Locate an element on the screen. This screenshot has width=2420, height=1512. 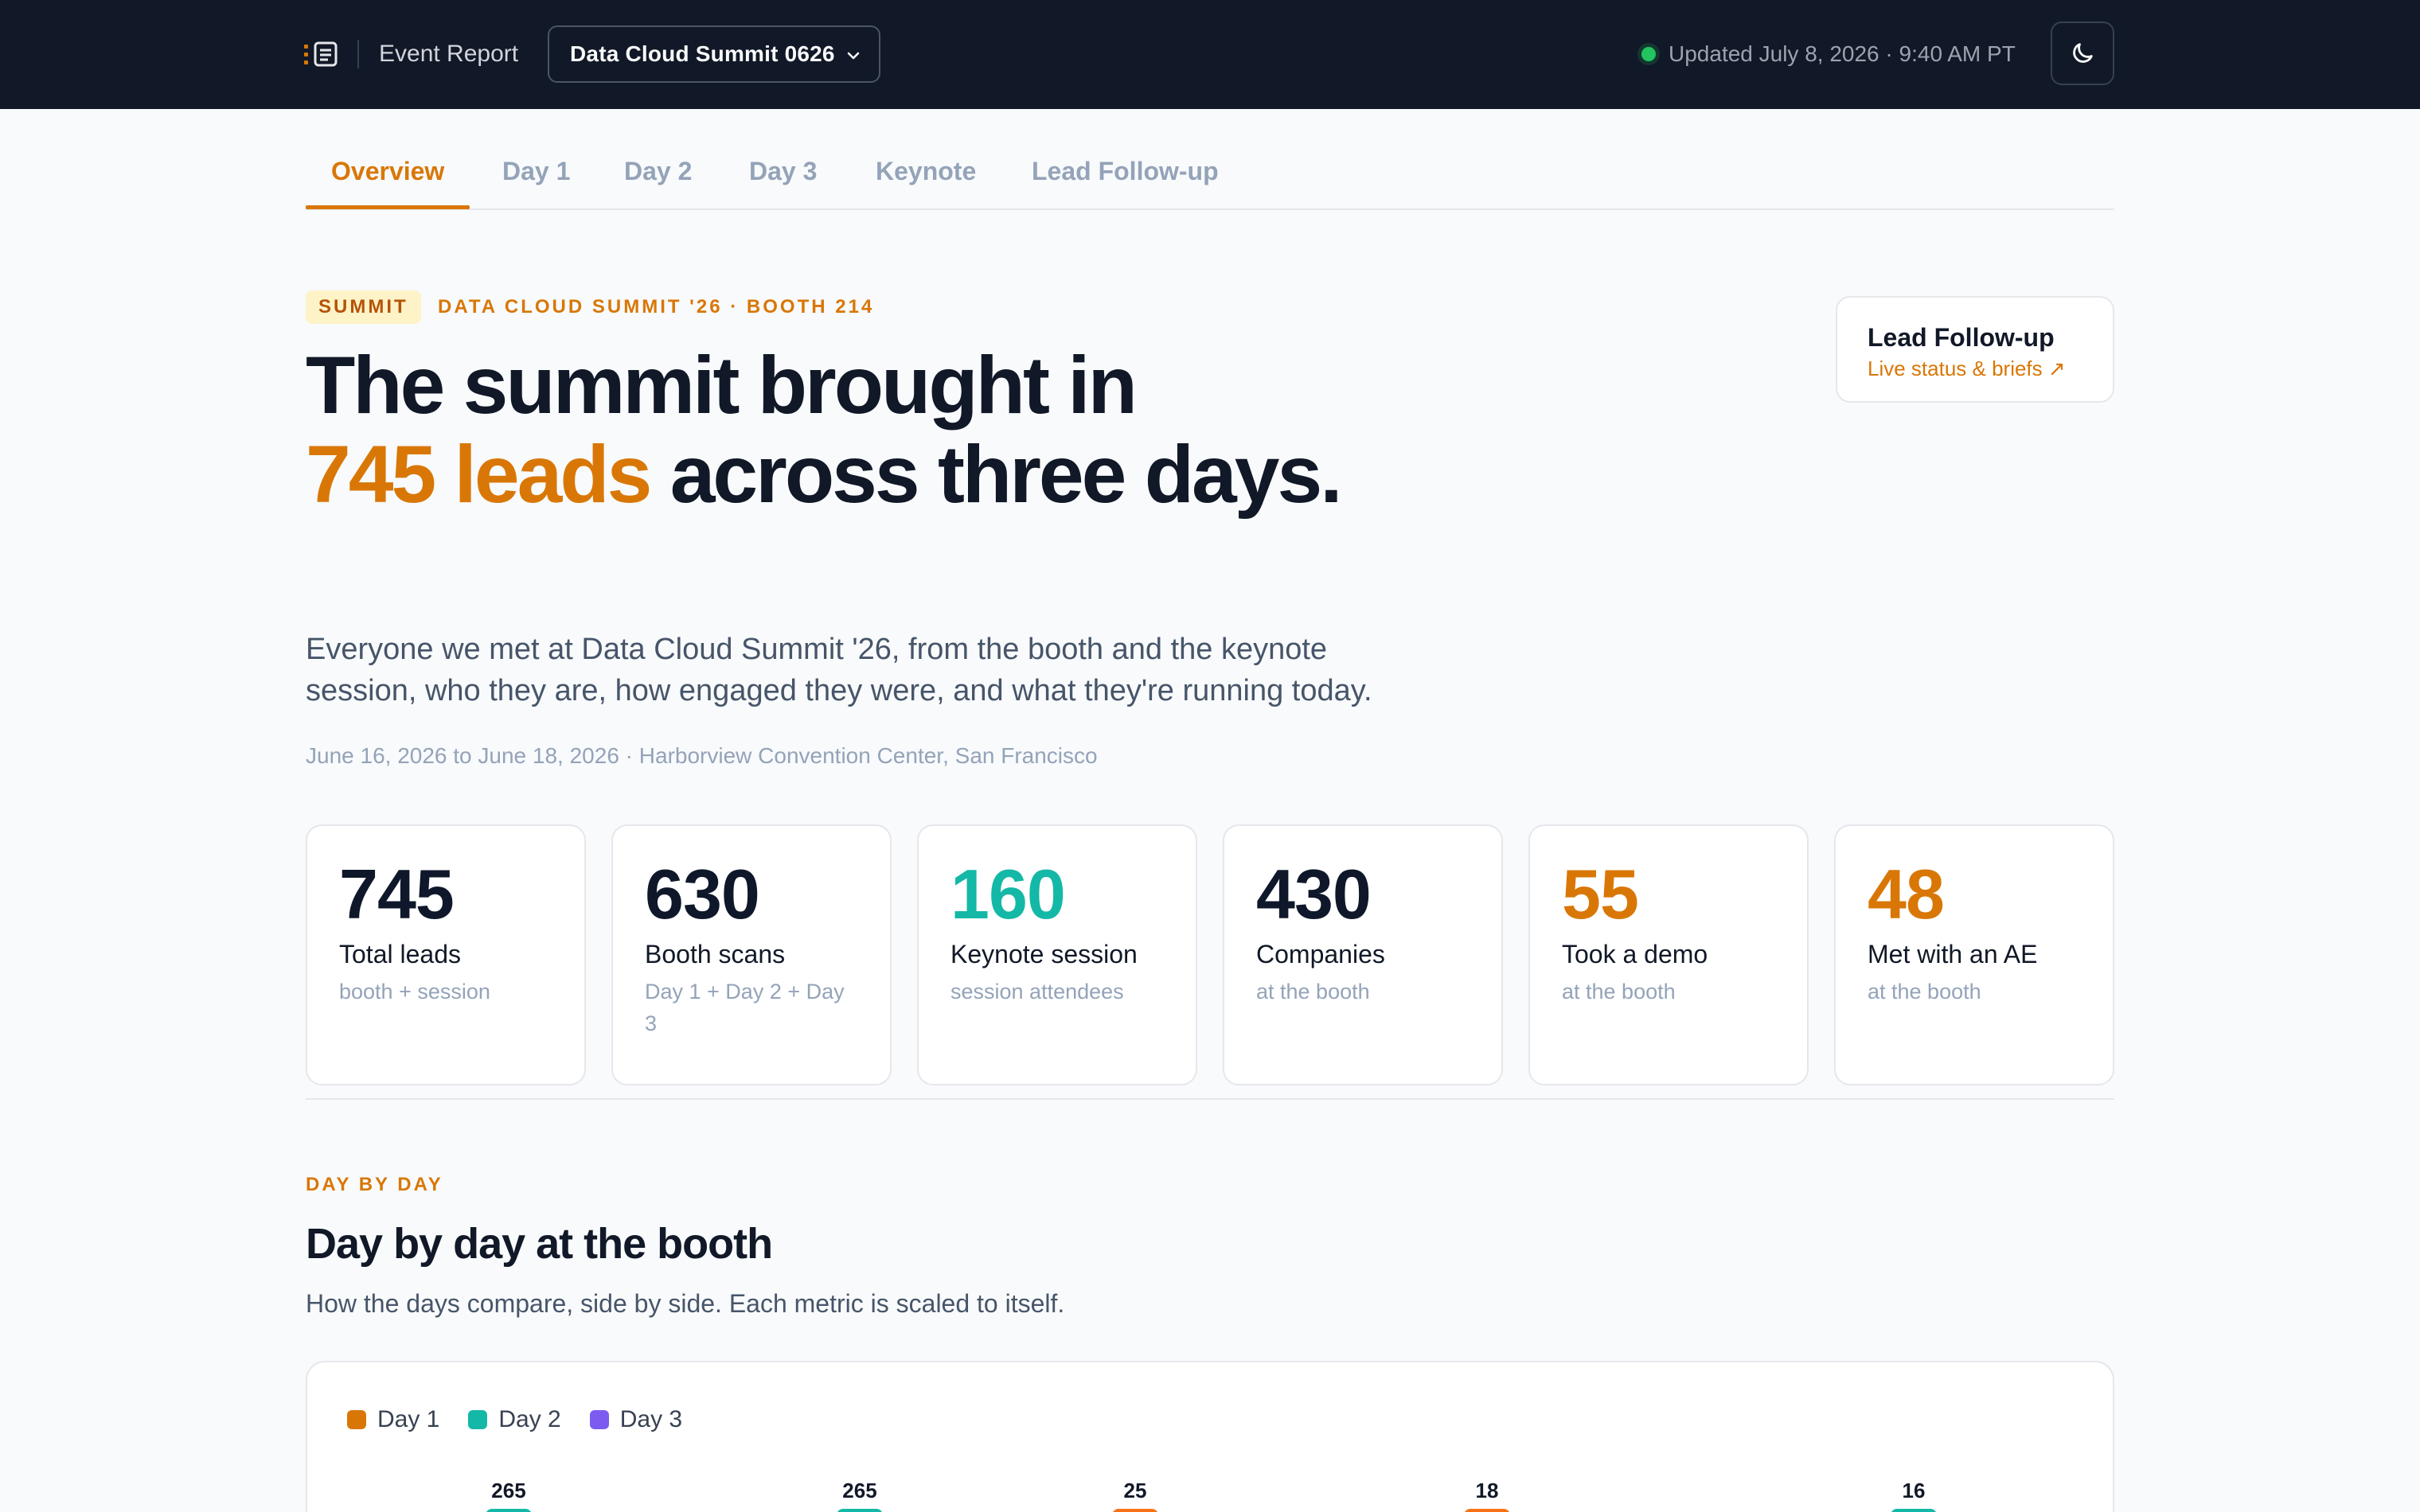
summit-badge: SUMMIT is located at coordinates (363, 307).